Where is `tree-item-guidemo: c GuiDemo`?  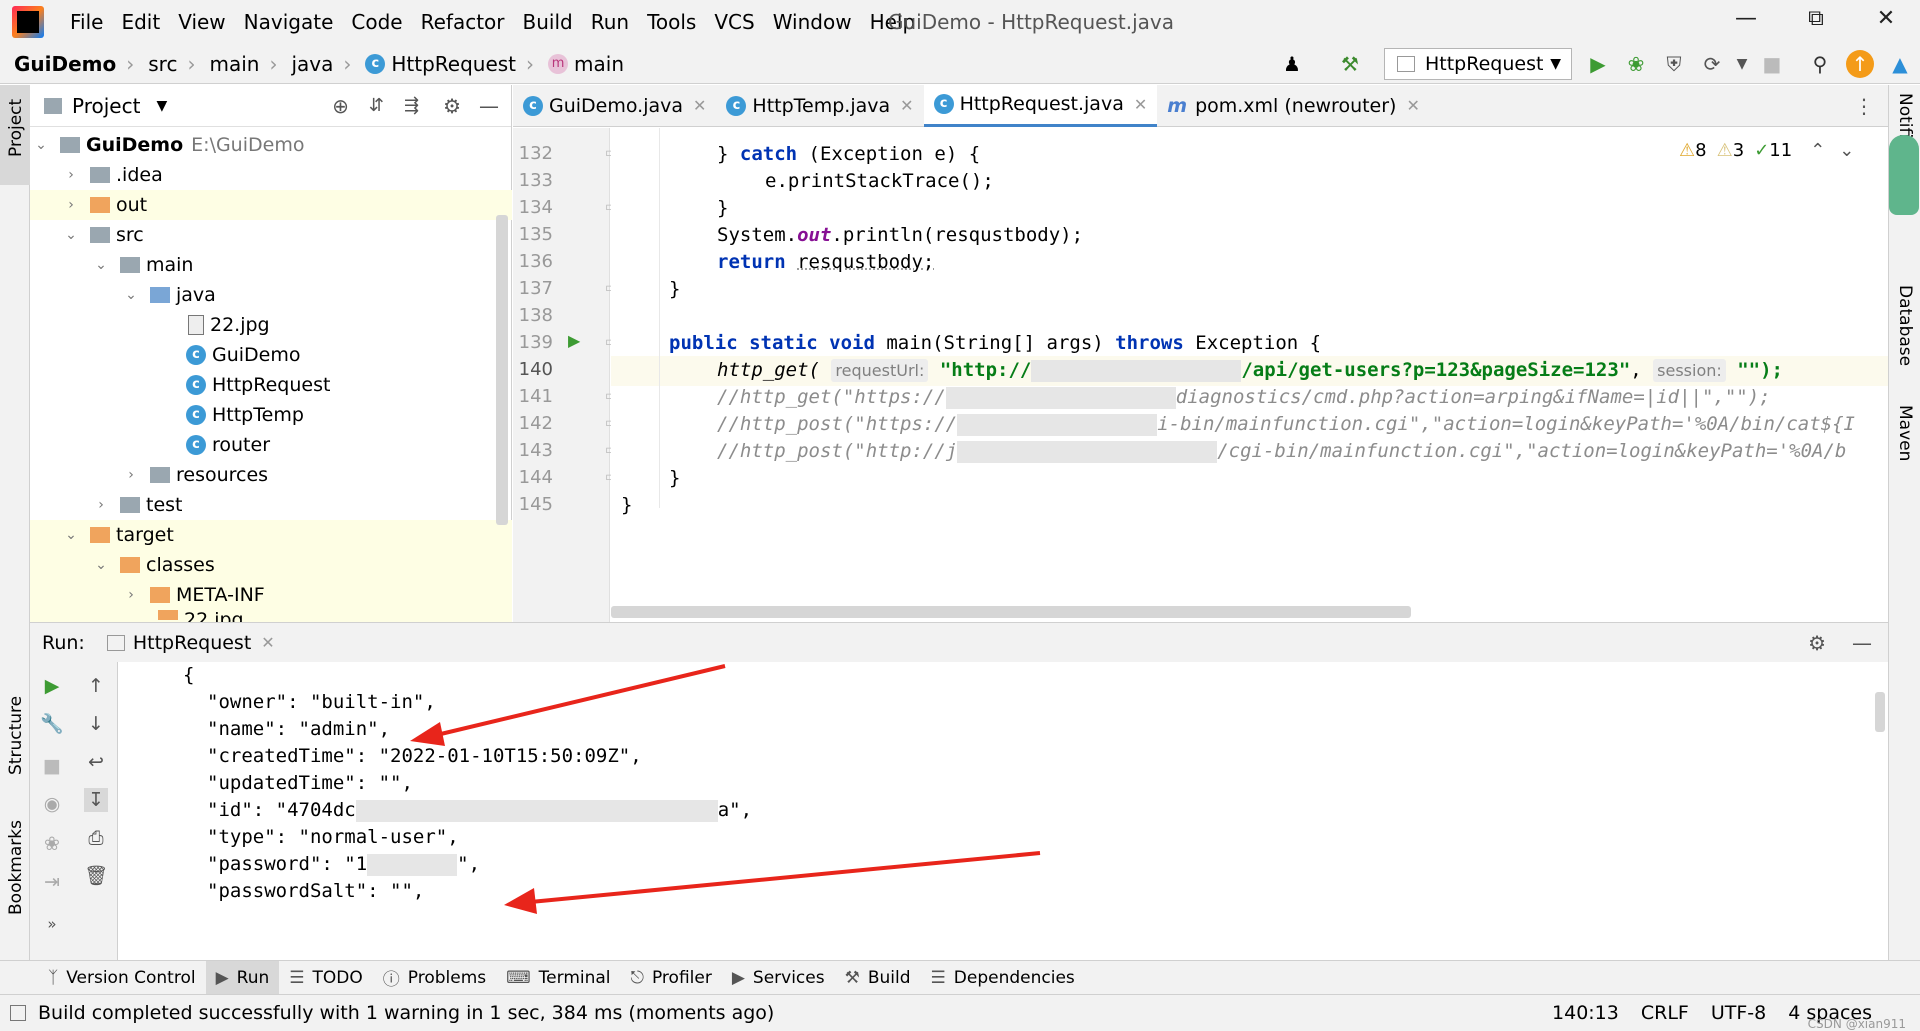 tree-item-guidemo: c GuiDemo is located at coordinates (271, 355).